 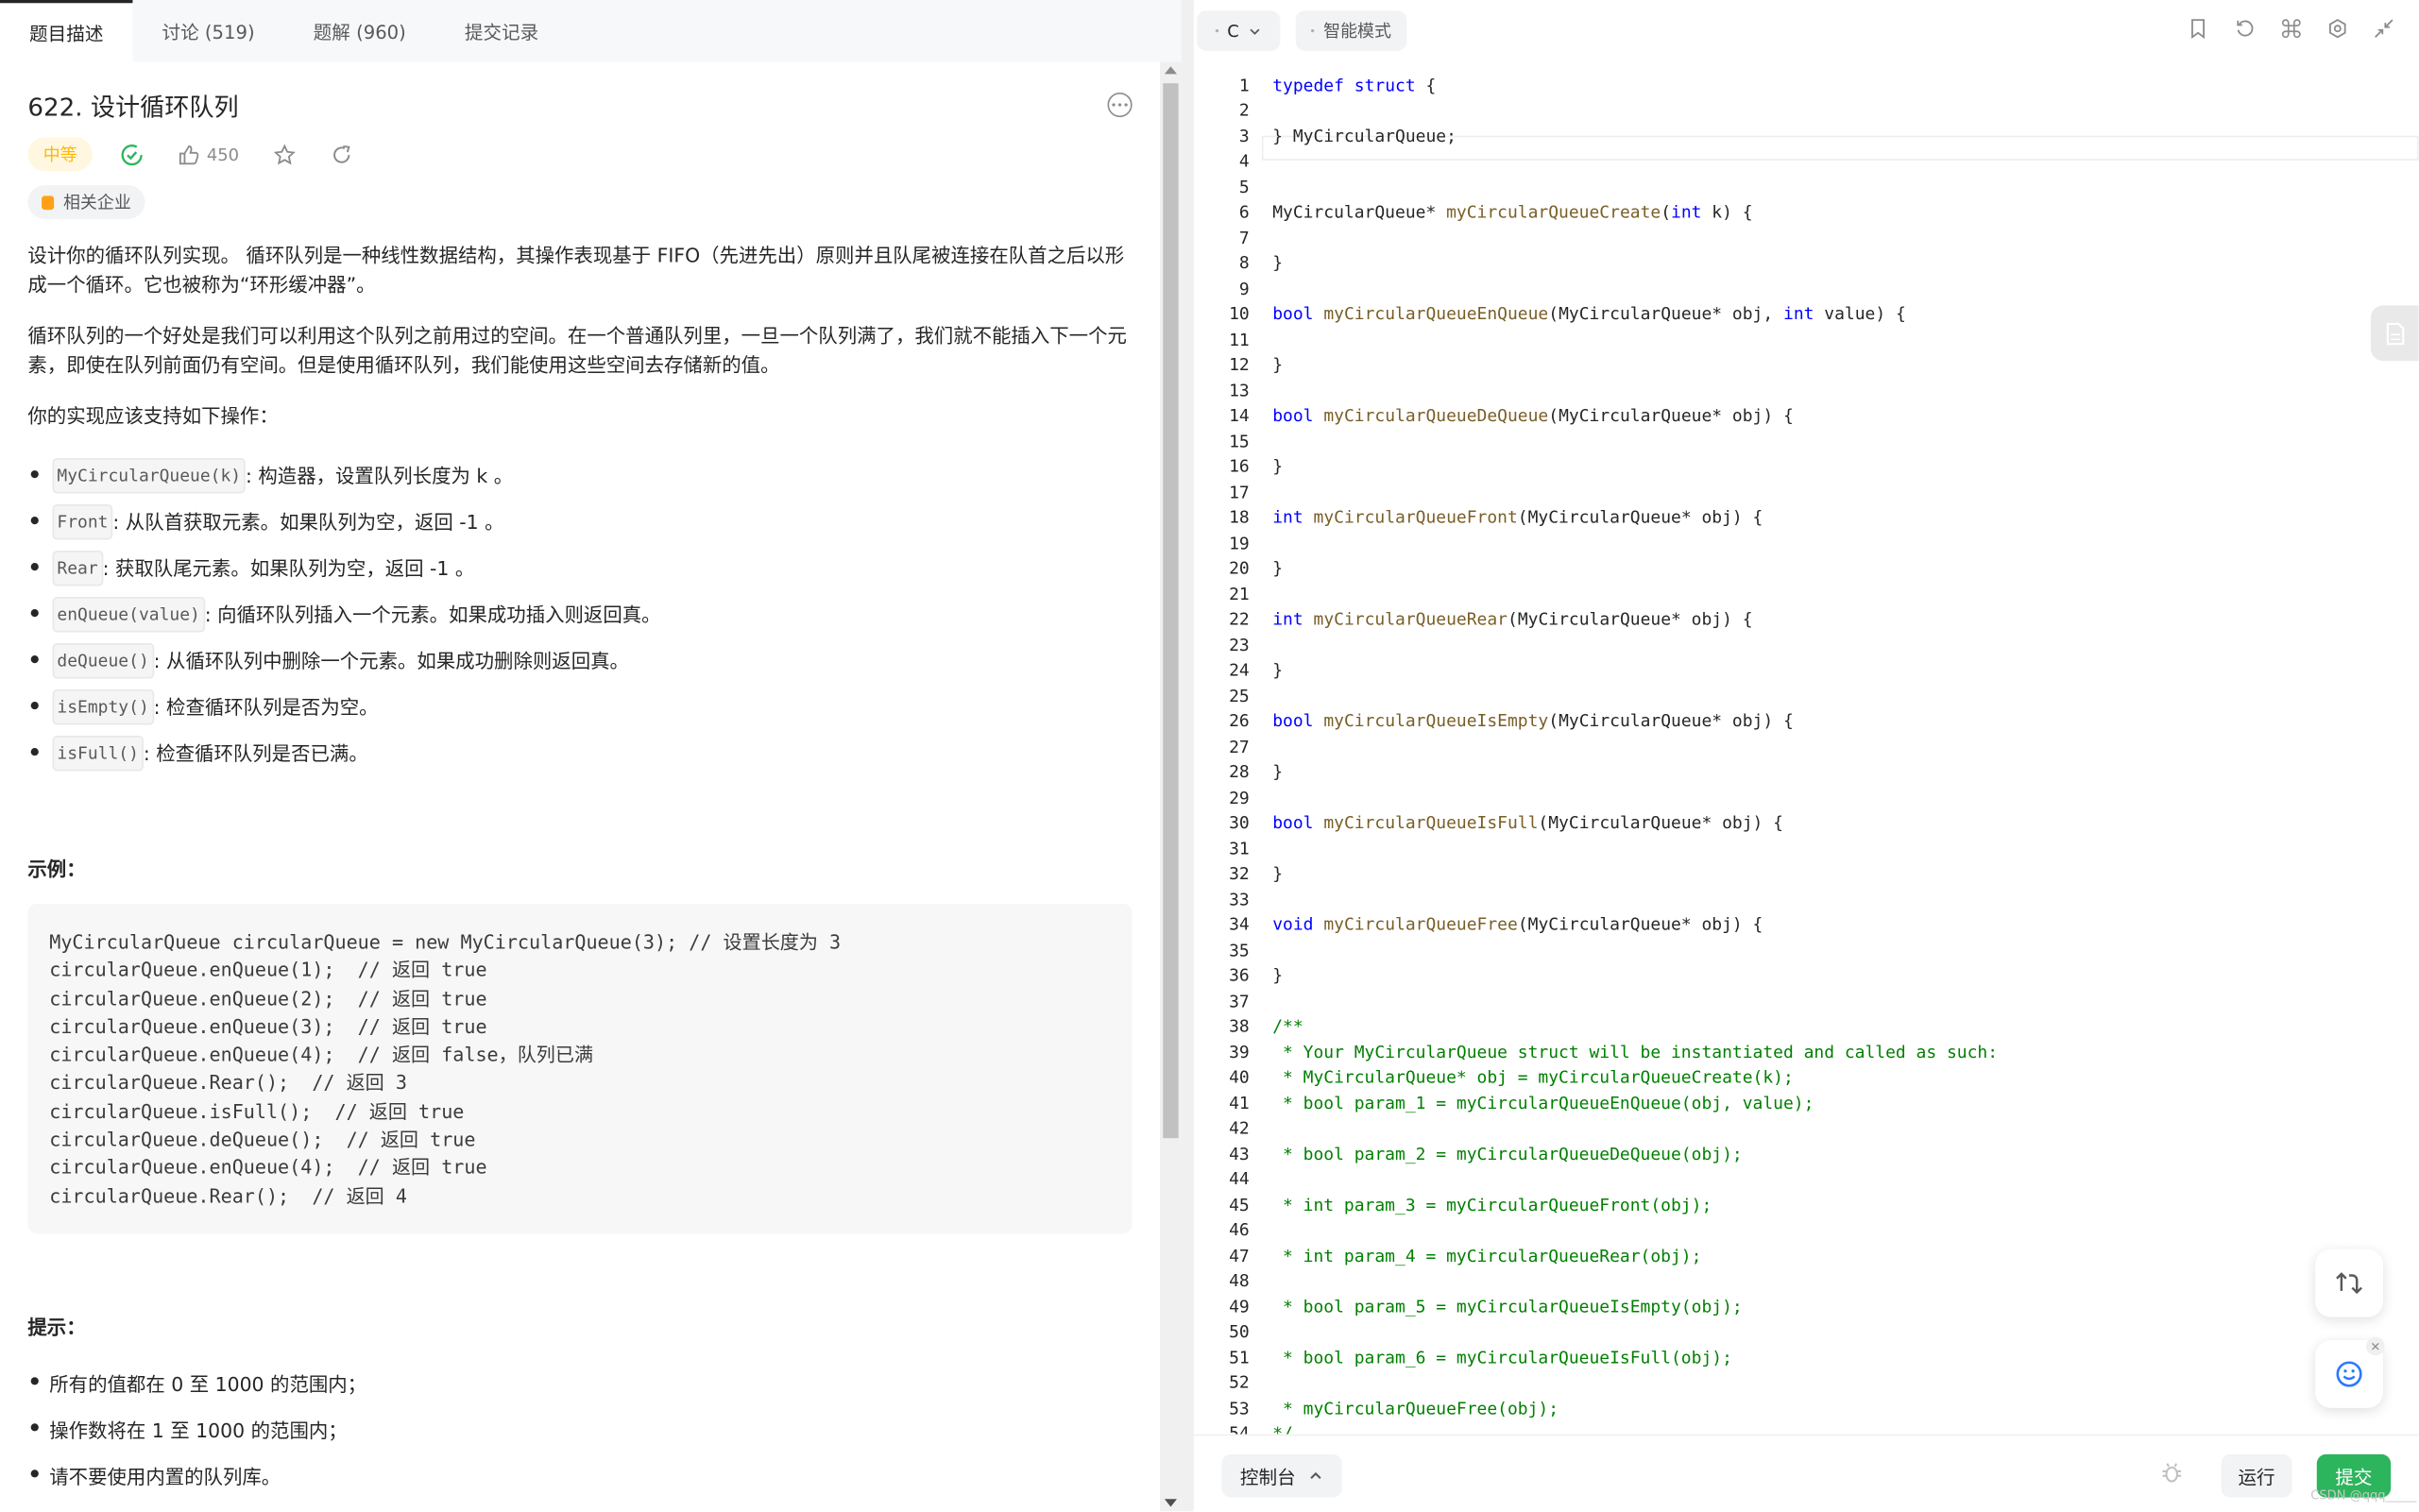 What do you see at coordinates (66, 31) in the screenshot?
I see `tab-description: 题目描述` at bounding box center [66, 31].